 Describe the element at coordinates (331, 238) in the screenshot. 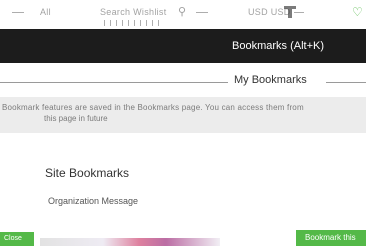

I see `bookmark-this-button: Bookmark this` at that location.